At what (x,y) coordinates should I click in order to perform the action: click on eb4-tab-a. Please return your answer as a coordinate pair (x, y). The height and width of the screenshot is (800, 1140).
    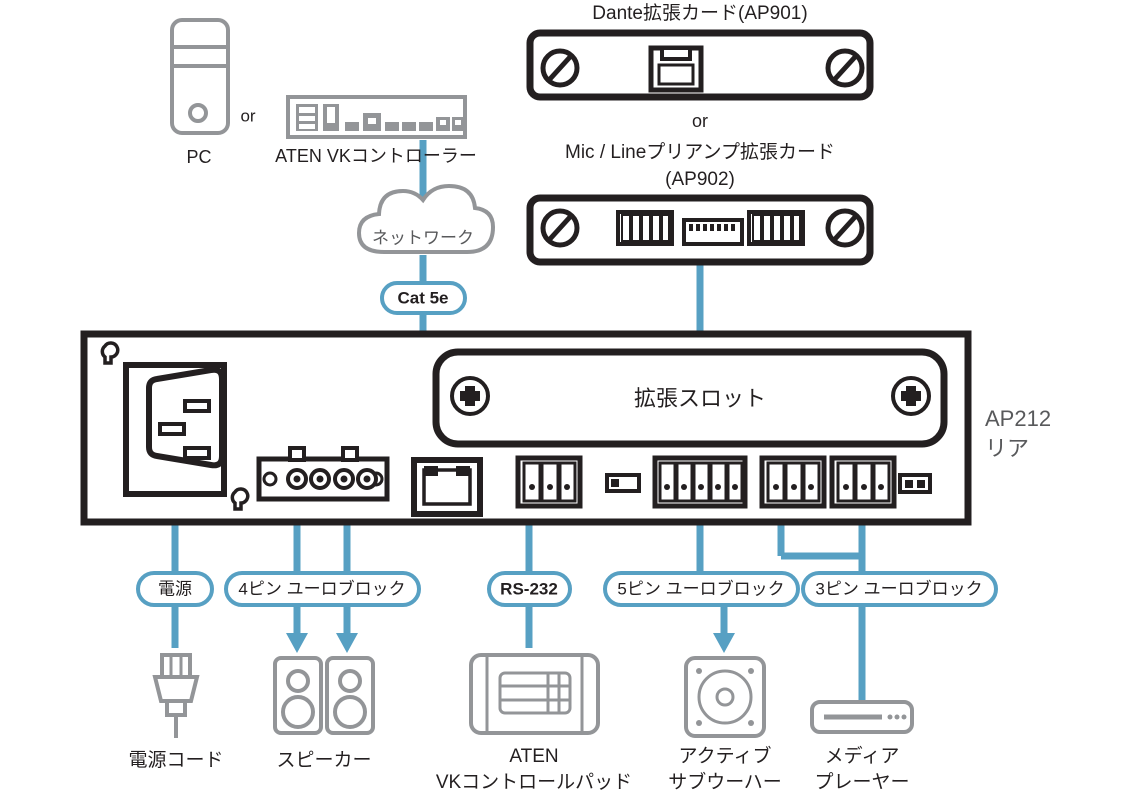
    Looking at the image, I should click on (297, 454).